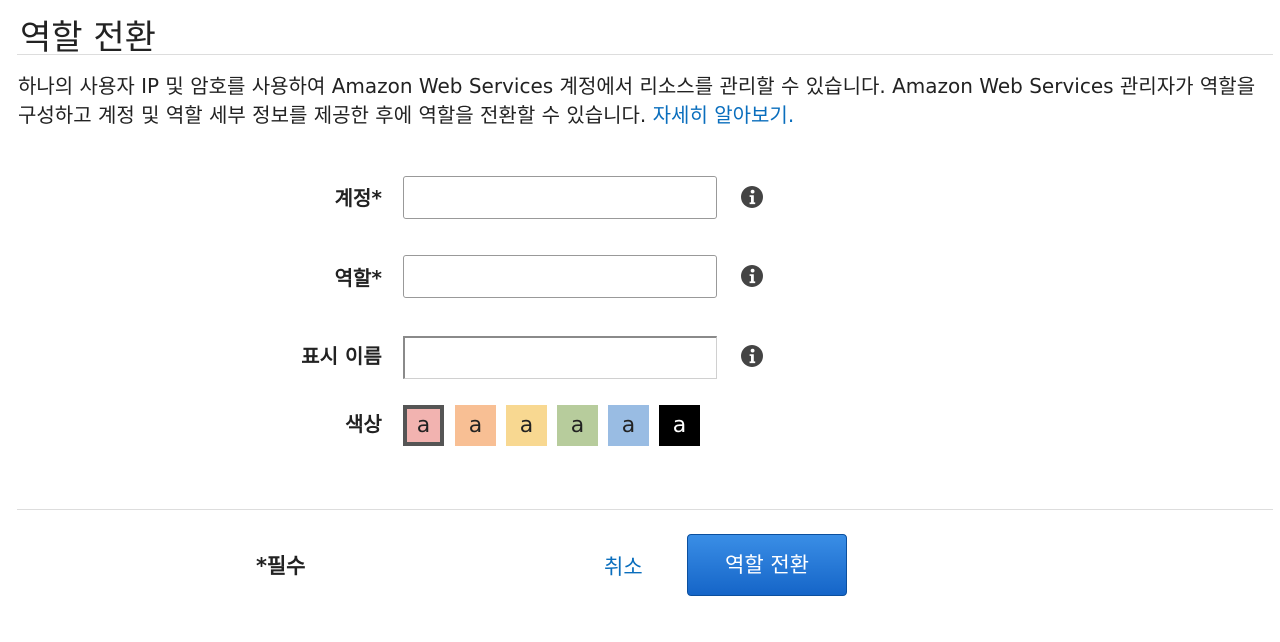  What do you see at coordinates (767, 565) in the screenshot?
I see `switch-role-button: 역할 전환` at bounding box center [767, 565].